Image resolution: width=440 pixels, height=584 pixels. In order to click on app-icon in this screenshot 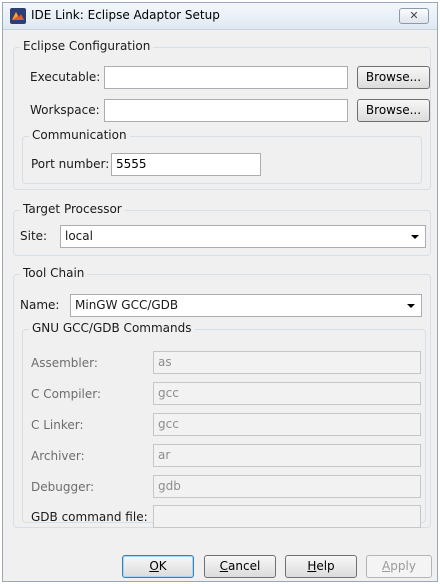, I will do `click(18, 16)`.